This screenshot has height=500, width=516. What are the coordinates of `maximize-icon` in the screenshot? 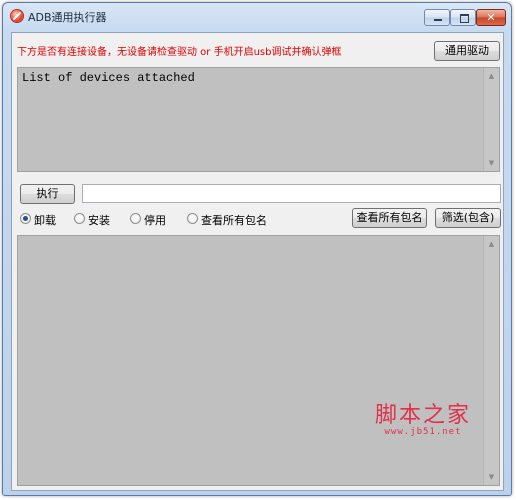 It's located at (464, 18).